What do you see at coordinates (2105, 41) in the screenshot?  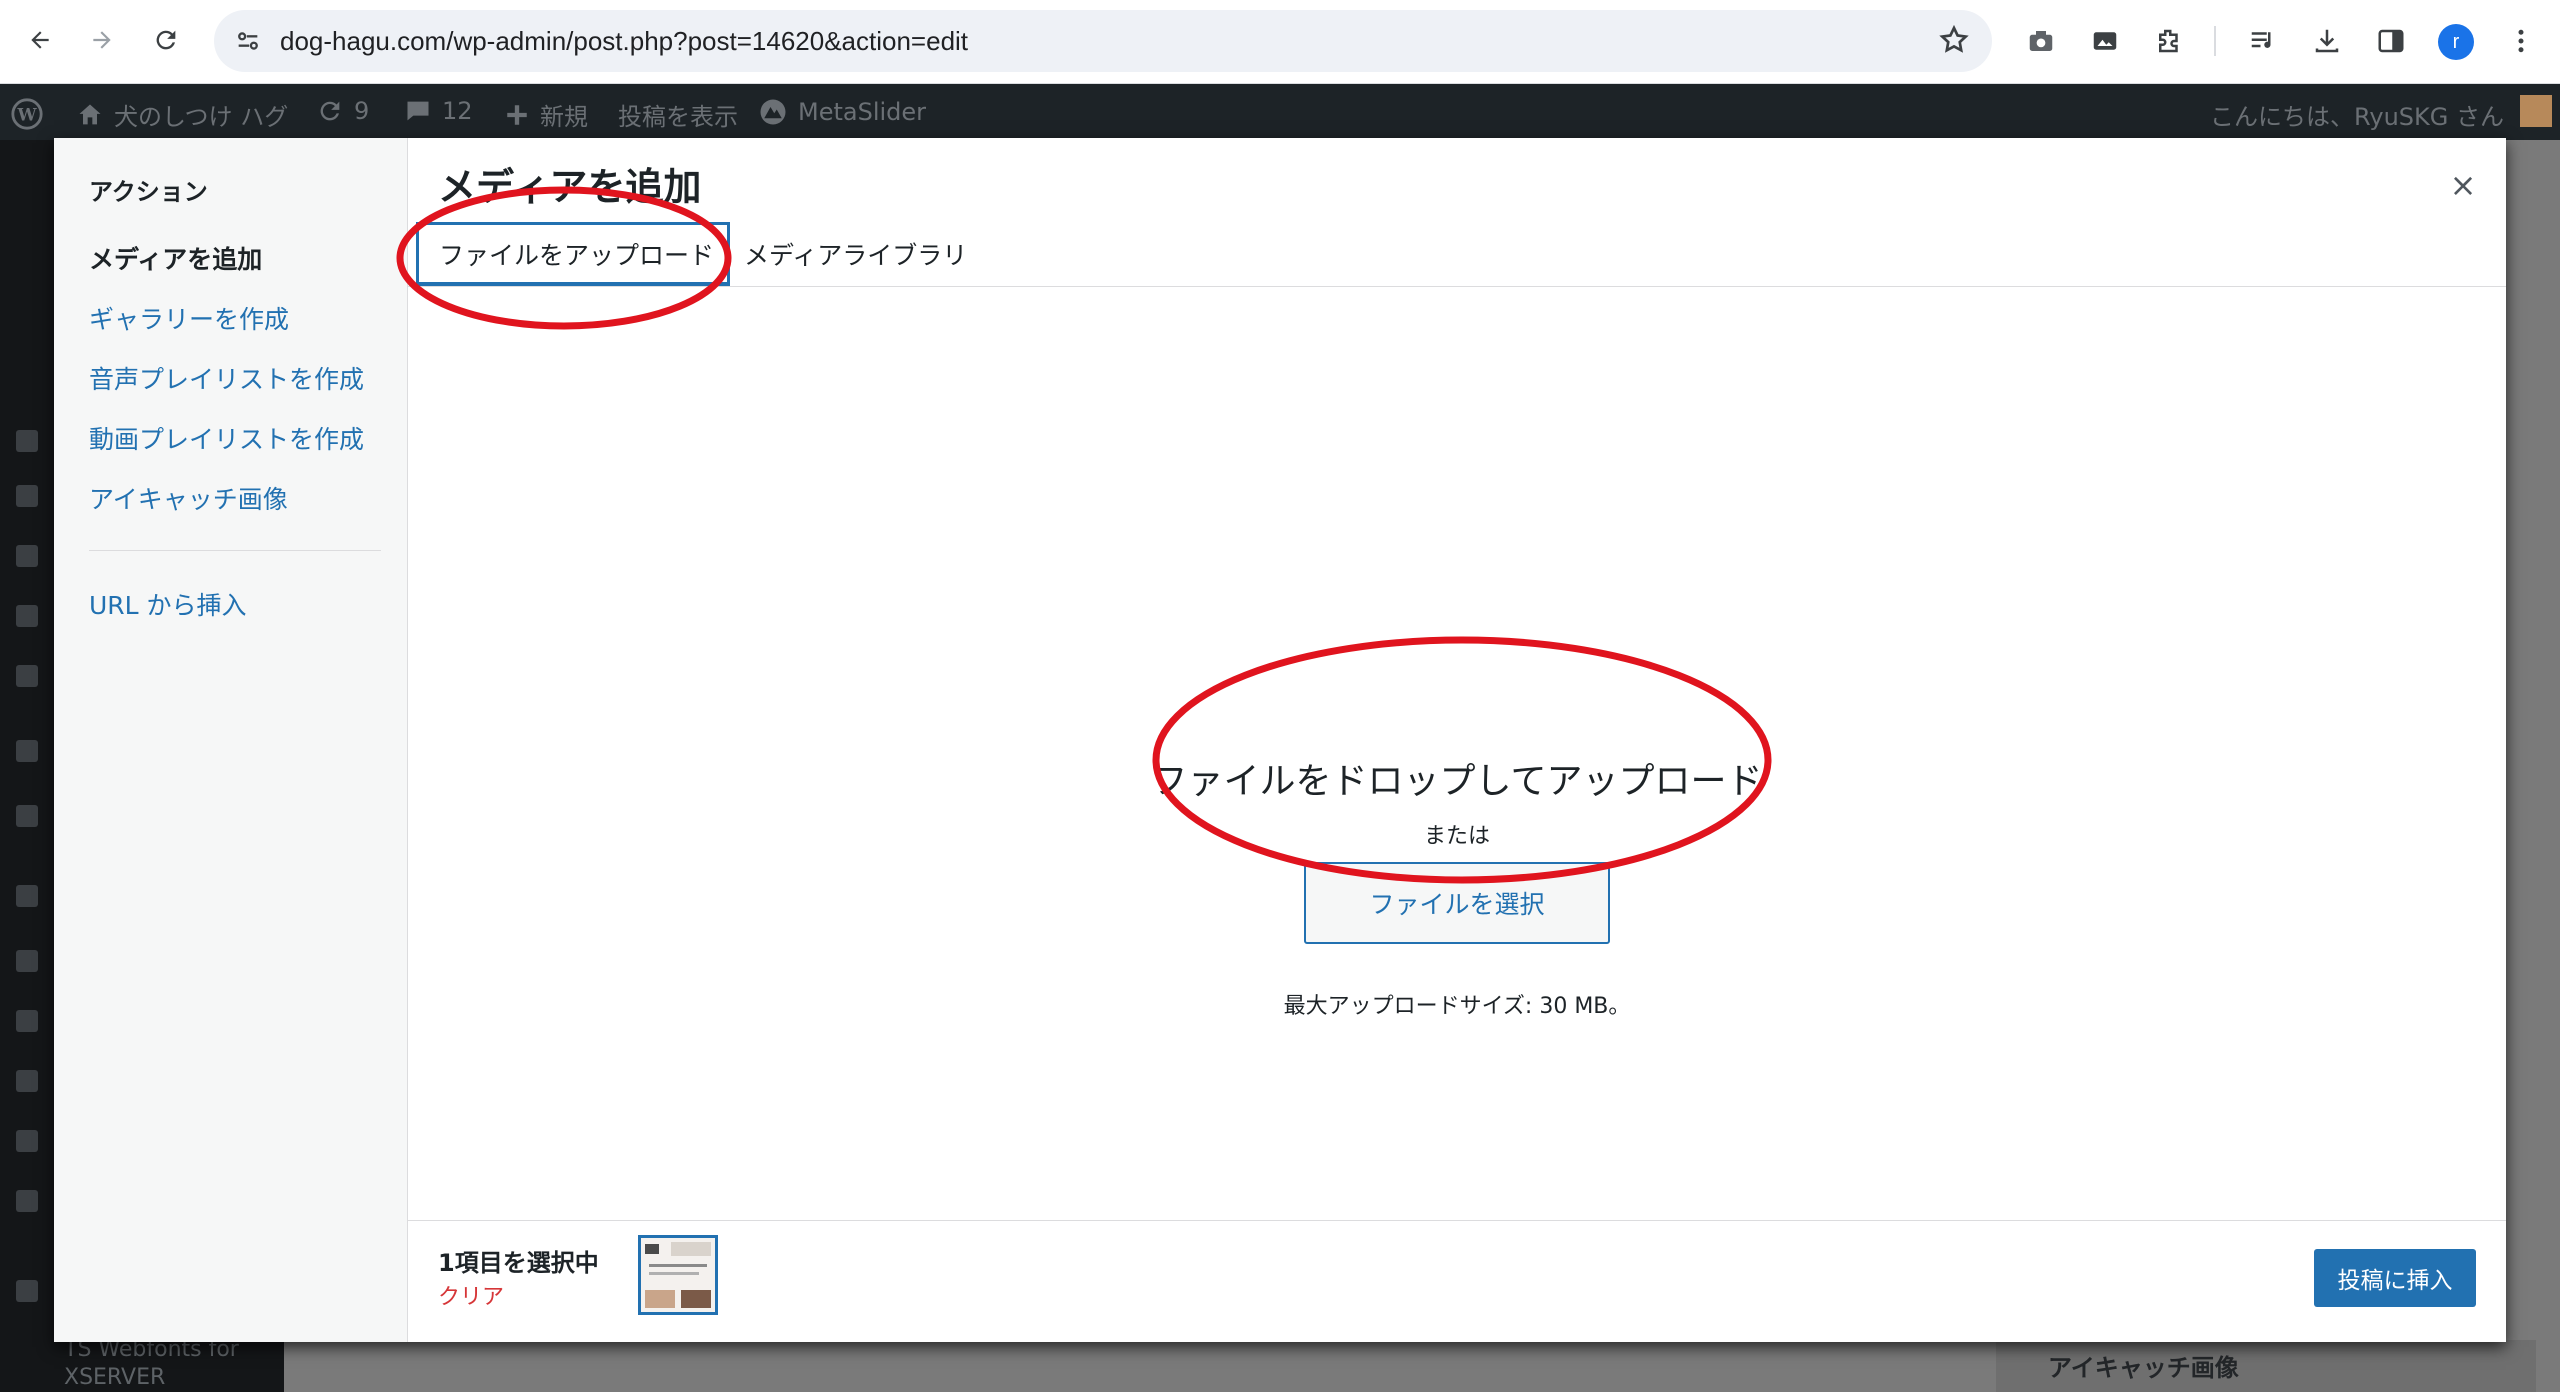 I see `image-search-icon` at bounding box center [2105, 41].